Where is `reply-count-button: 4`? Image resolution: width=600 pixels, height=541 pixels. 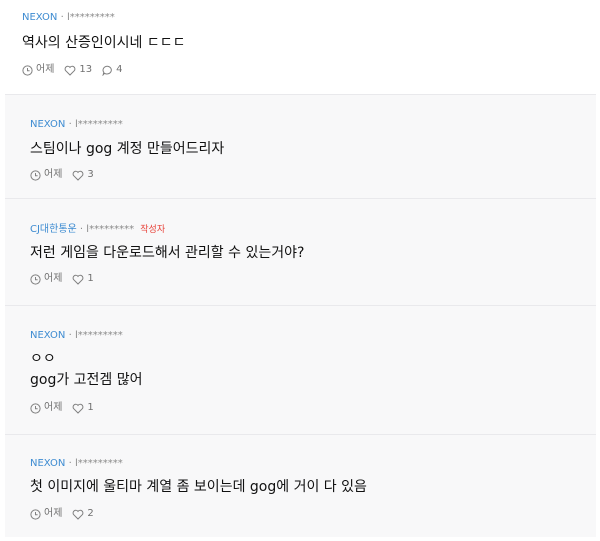 reply-count-button: 4 is located at coordinates (112, 70).